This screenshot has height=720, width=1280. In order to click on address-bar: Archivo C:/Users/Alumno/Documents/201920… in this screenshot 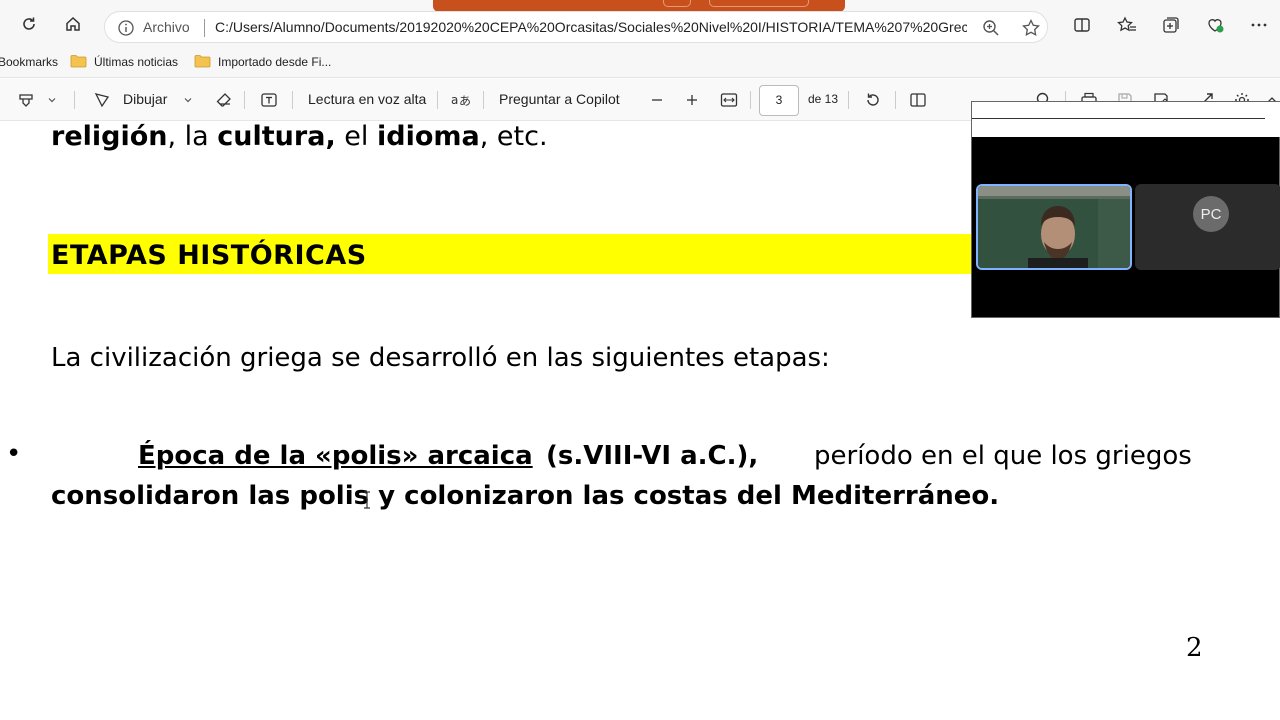, I will do `click(576, 27)`.